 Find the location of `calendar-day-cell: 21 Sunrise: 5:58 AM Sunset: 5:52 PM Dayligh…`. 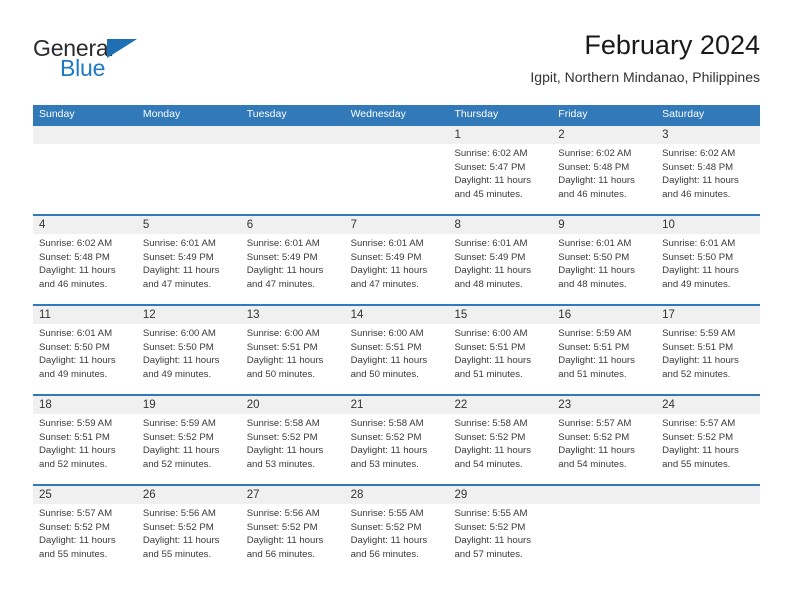

calendar-day-cell: 21 Sunrise: 5:58 AM Sunset: 5:52 PM Dayligh… is located at coordinates (396, 440).